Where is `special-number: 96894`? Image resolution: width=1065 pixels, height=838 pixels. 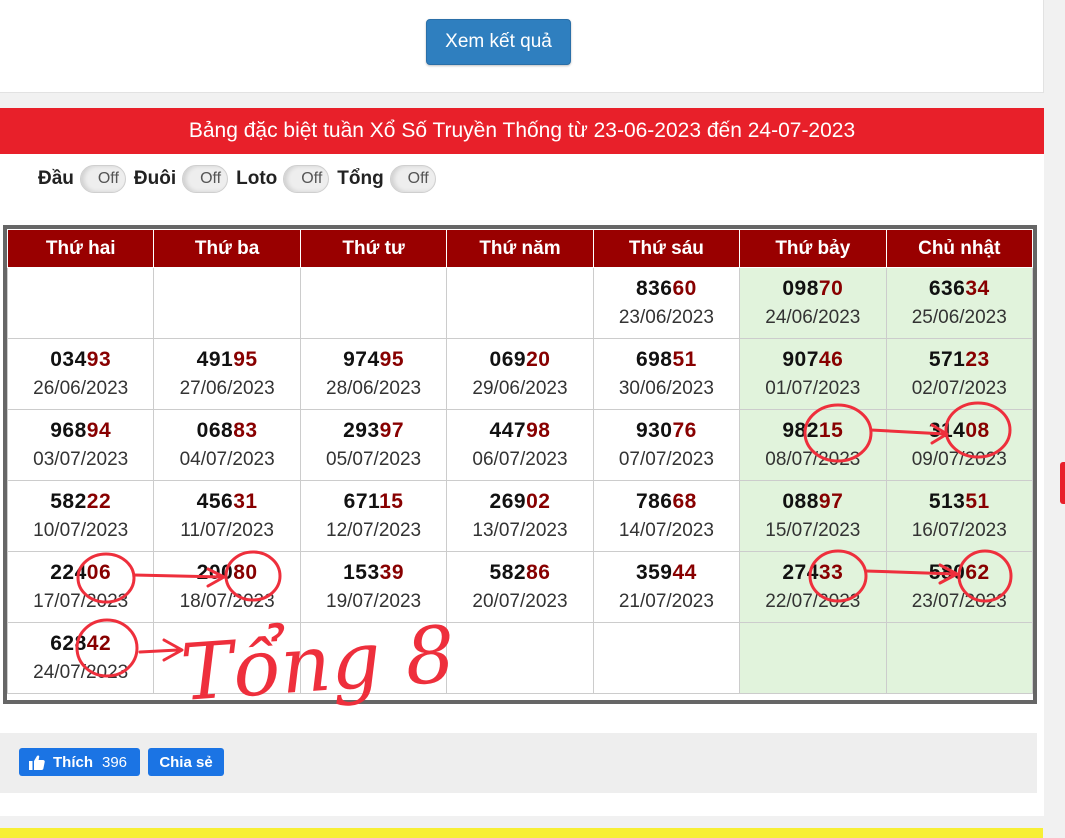 special-number: 96894 is located at coordinates (80, 430).